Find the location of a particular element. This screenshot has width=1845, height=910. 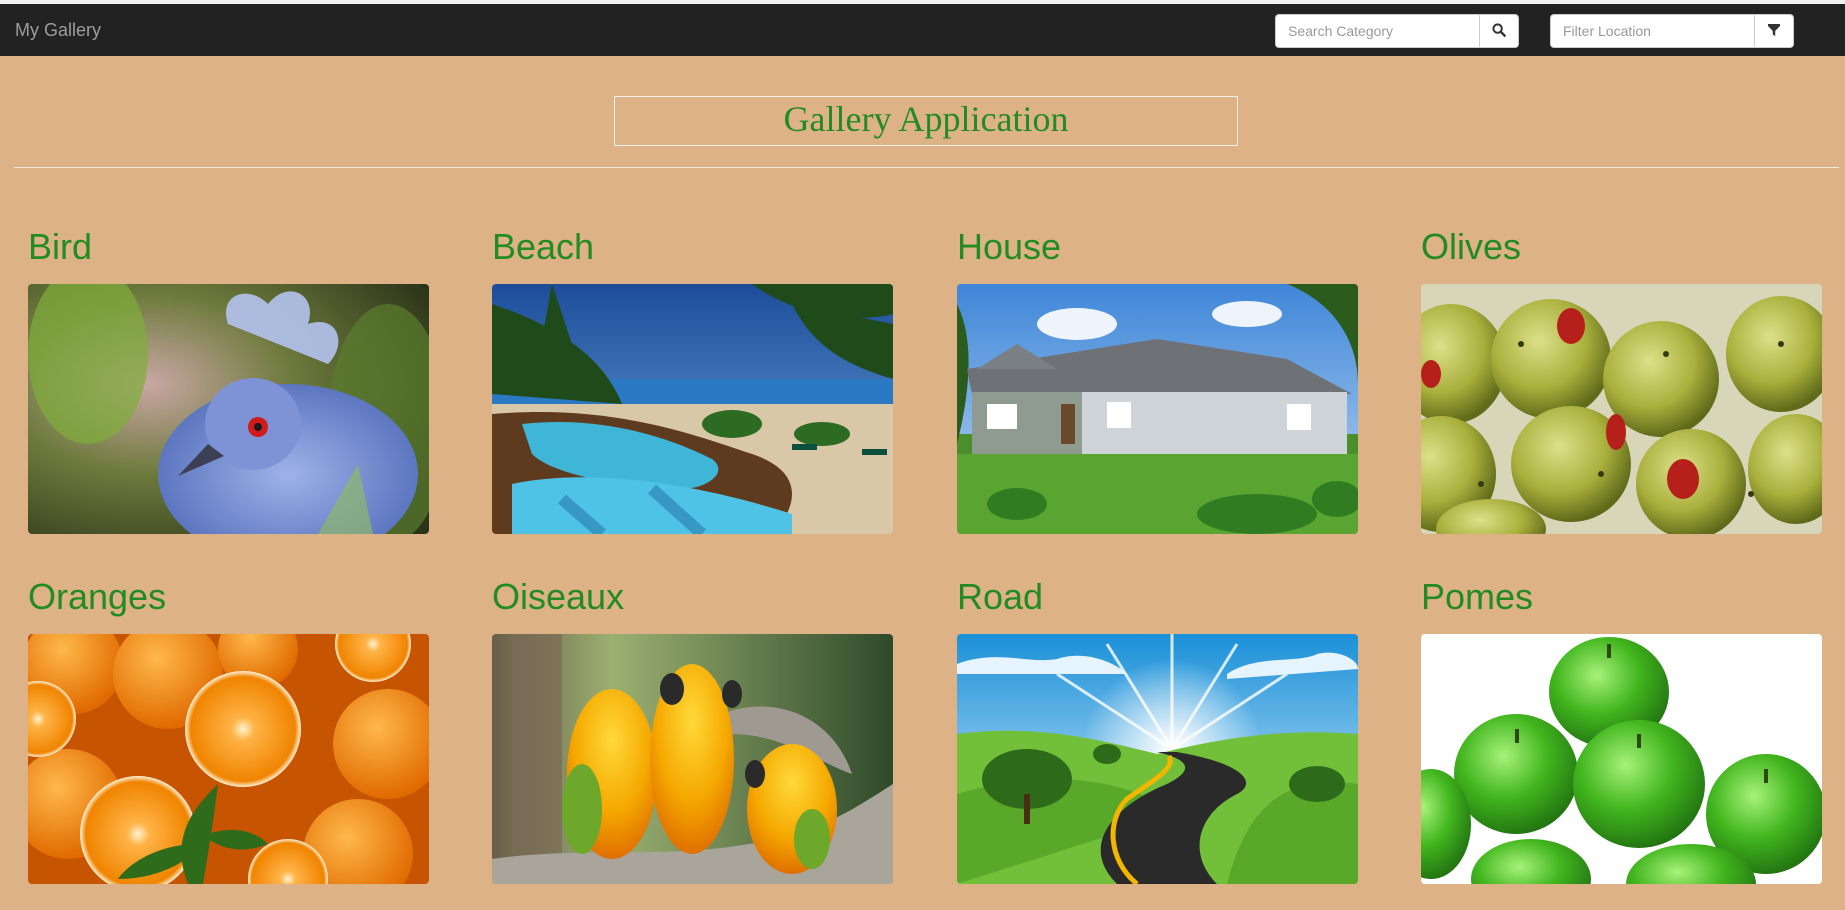

search-category-input is located at coordinates (1377, 31).